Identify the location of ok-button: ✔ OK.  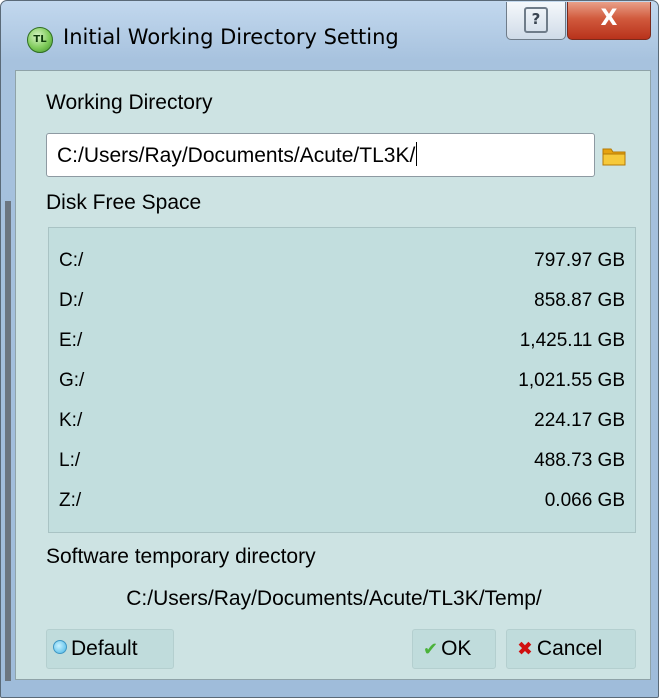
(454, 649).